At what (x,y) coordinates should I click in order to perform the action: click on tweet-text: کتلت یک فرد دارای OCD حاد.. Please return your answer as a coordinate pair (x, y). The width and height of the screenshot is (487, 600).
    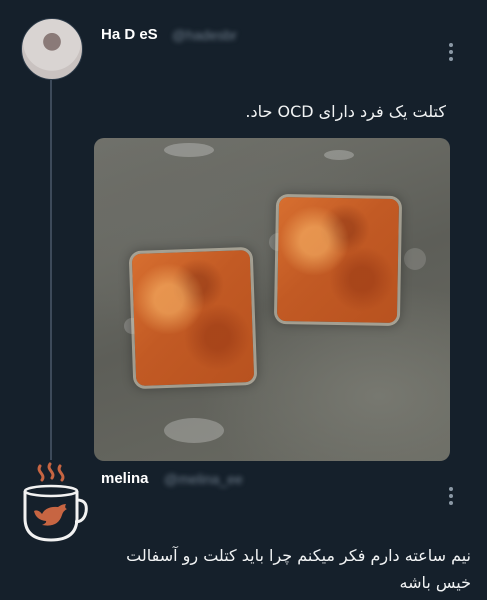
    Looking at the image, I should click on (345, 111).